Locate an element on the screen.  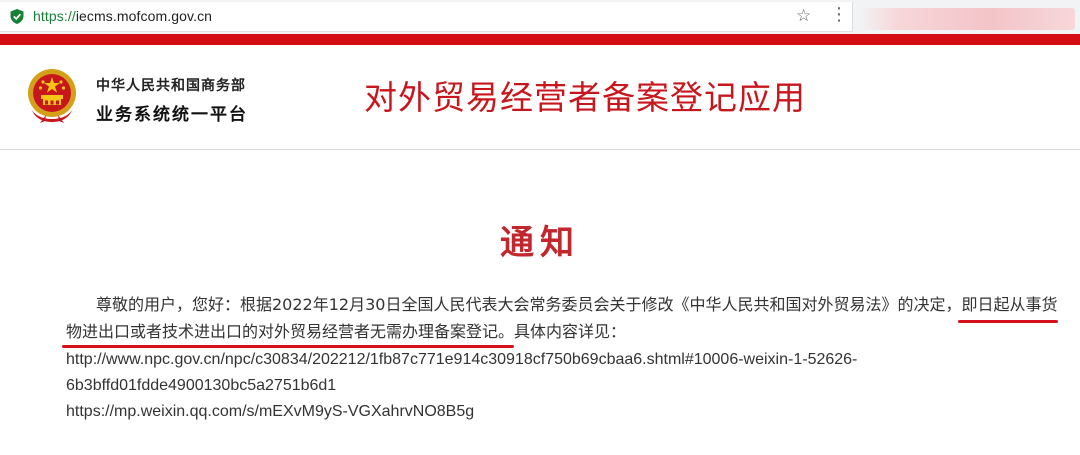
url-text: https://iecms.mofcom.gov.cn is located at coordinates (122, 16).